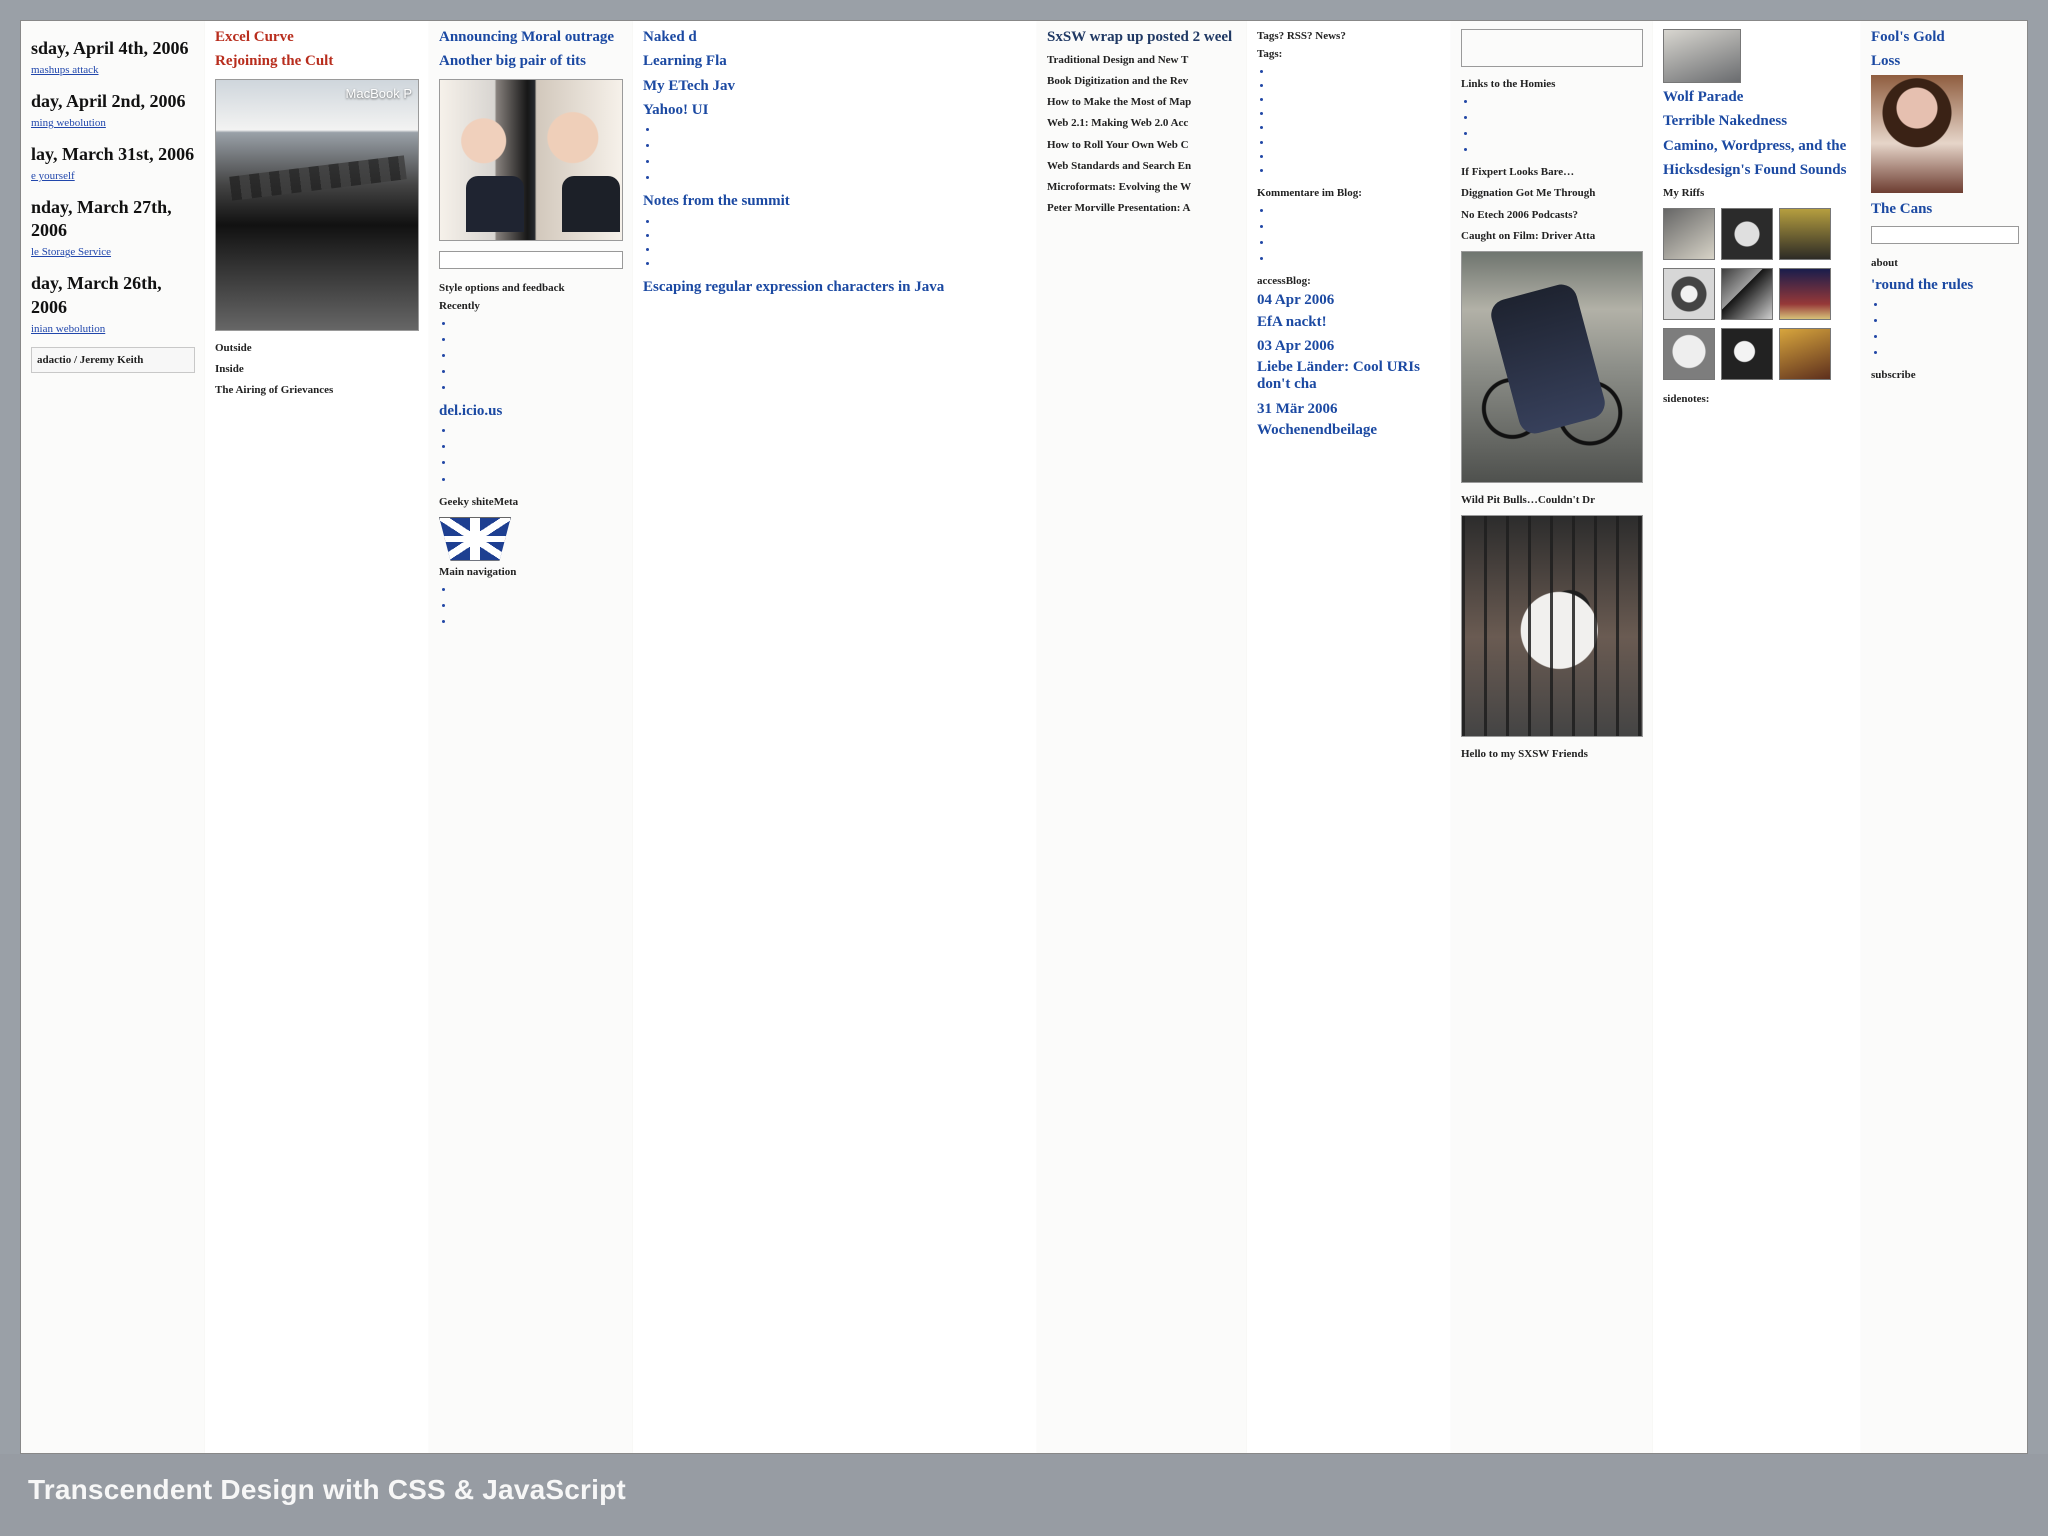 The width and height of the screenshot is (2048, 1536). I want to click on recently-list, so click(531, 356).